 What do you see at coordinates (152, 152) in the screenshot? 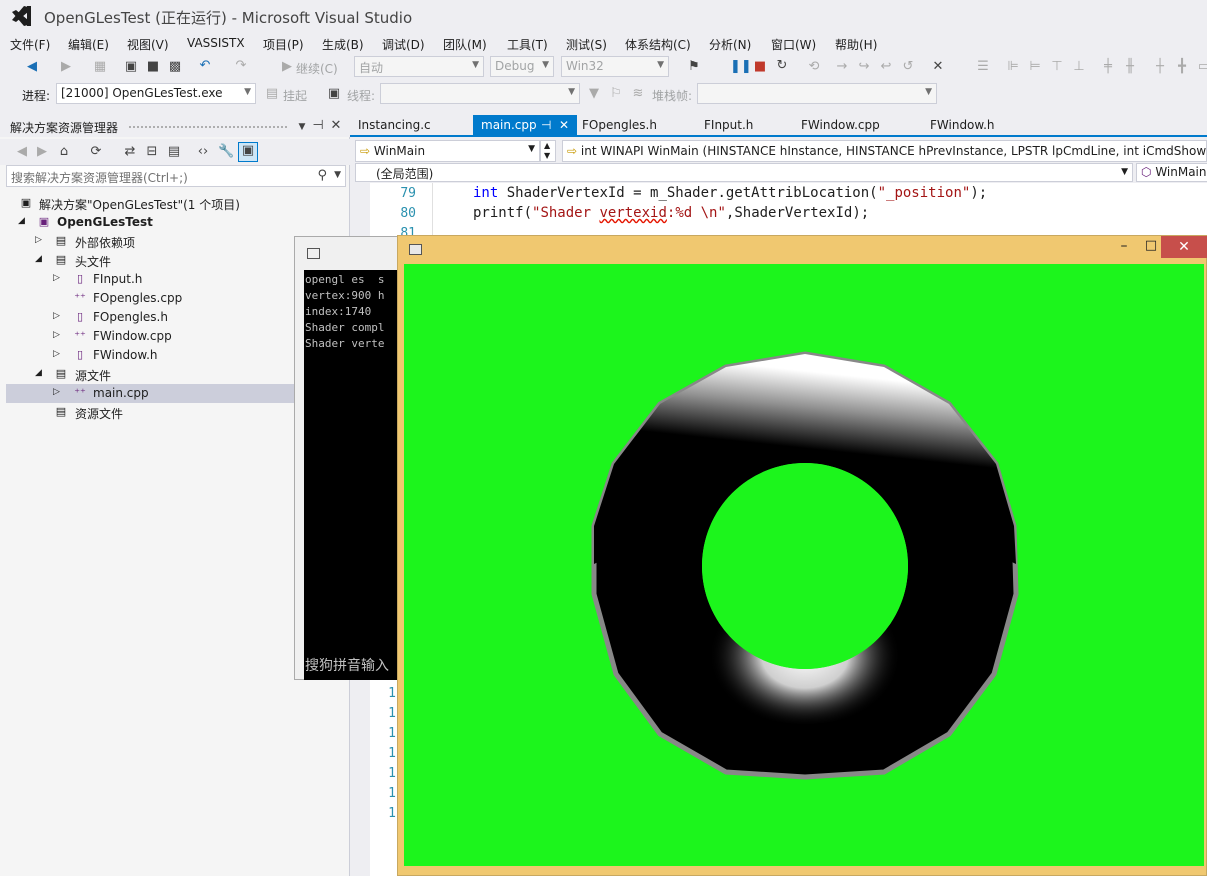
I see `collapse-all-icon: ⊟` at bounding box center [152, 152].